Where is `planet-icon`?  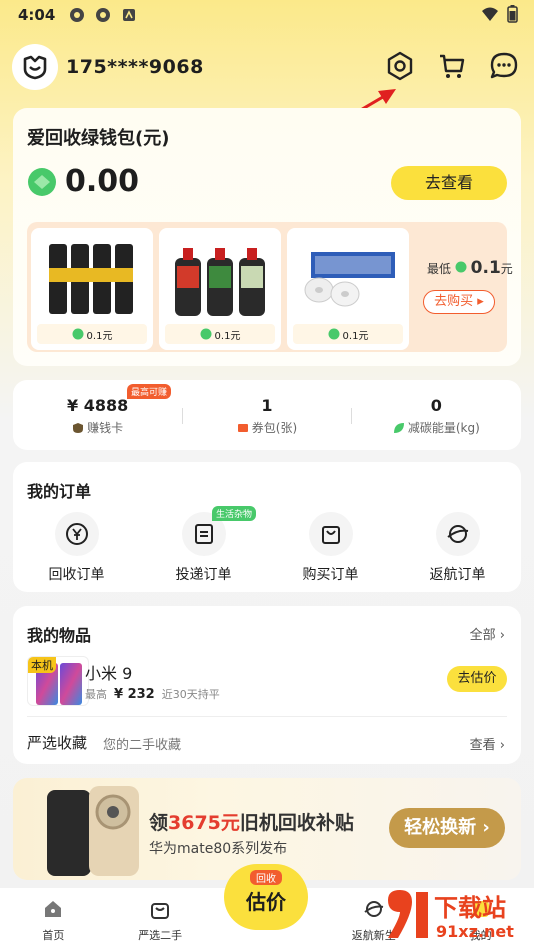 planet-icon is located at coordinates (457, 534).